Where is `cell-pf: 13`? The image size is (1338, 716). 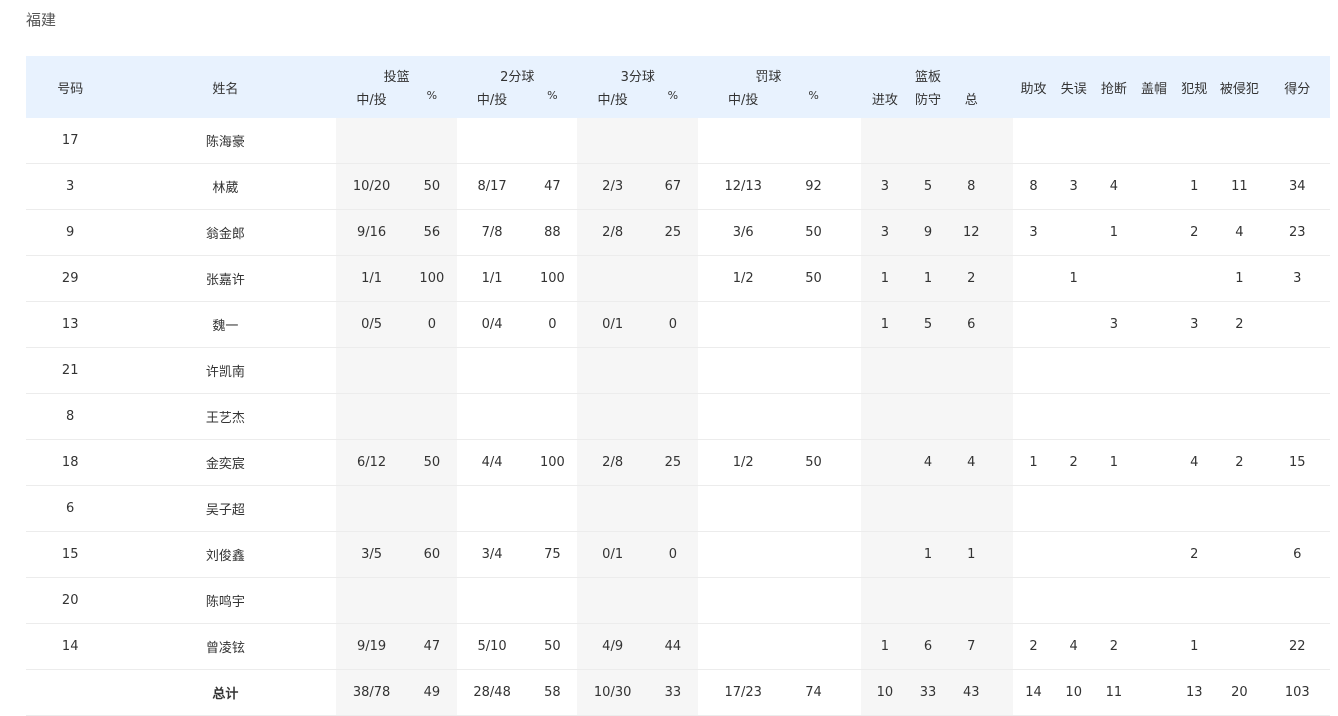
cell-pf: 13 is located at coordinates (1194, 692).